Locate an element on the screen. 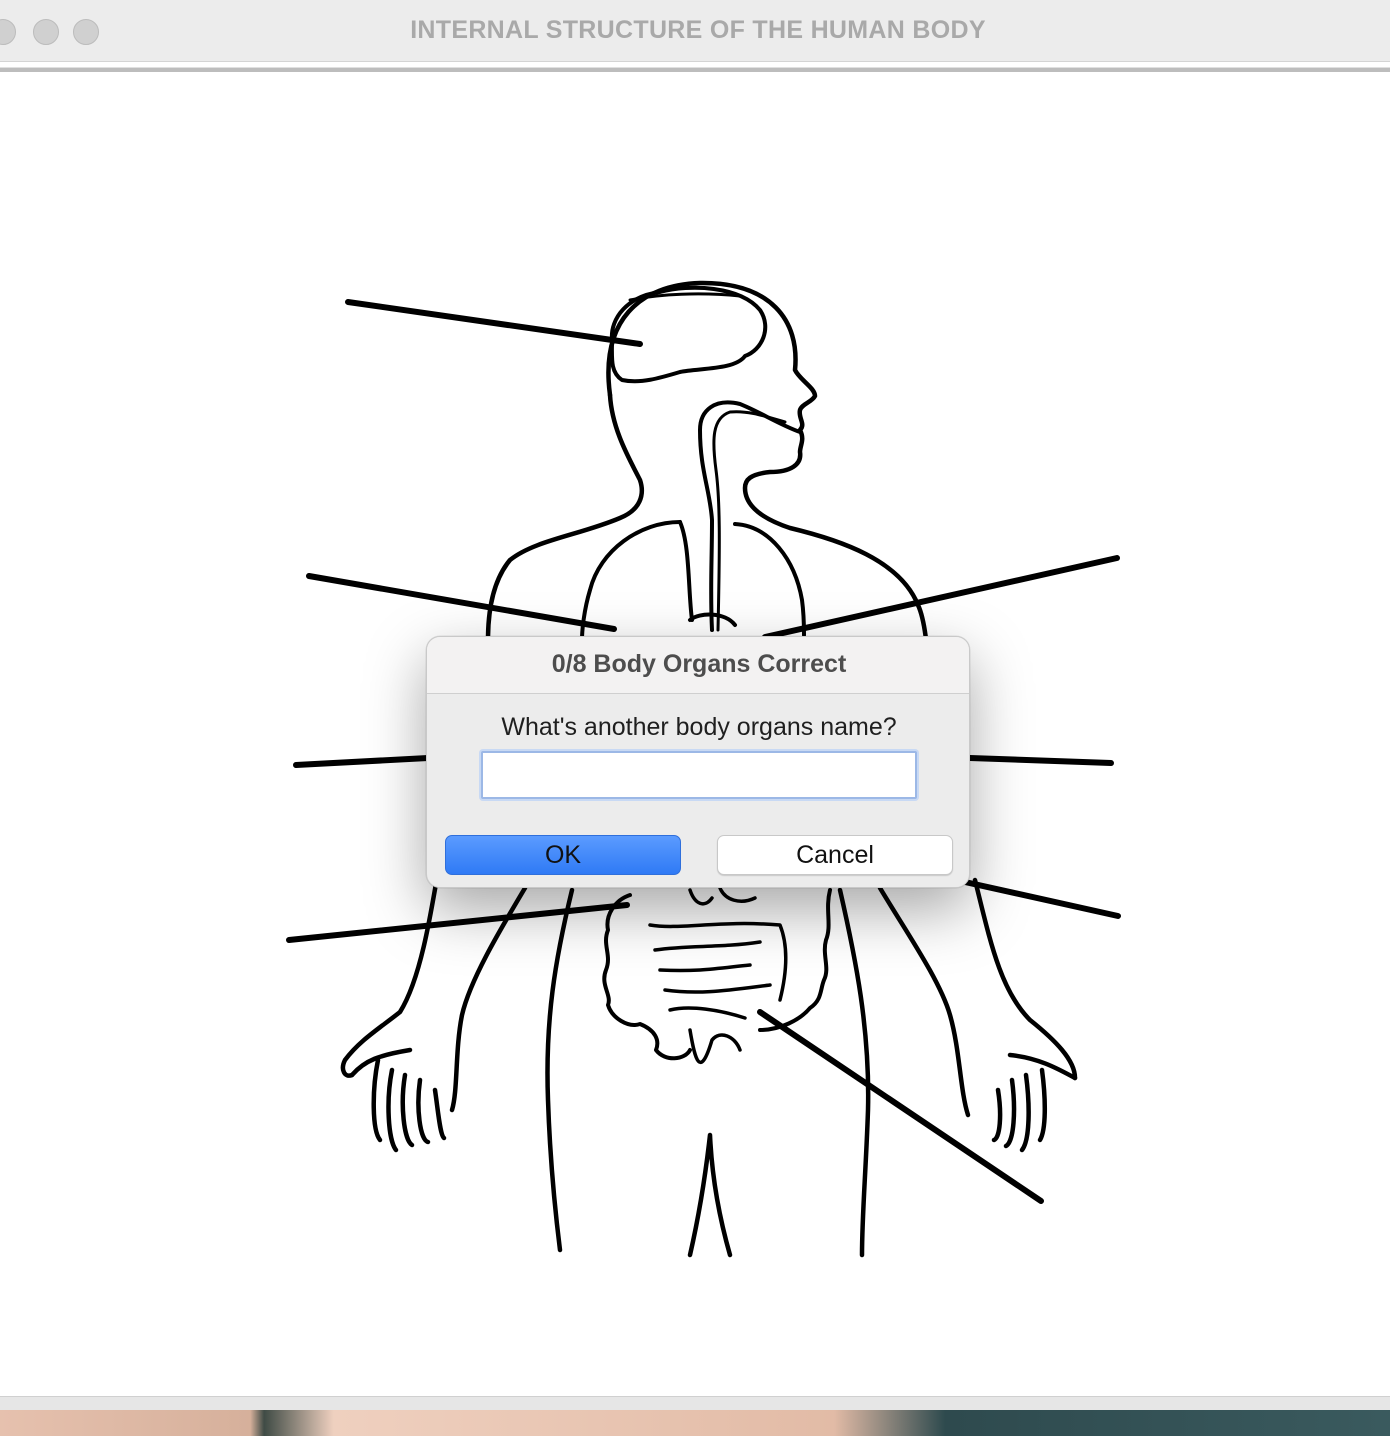 The image size is (1390, 1436). neck-left is located at coordinates (565, 517).